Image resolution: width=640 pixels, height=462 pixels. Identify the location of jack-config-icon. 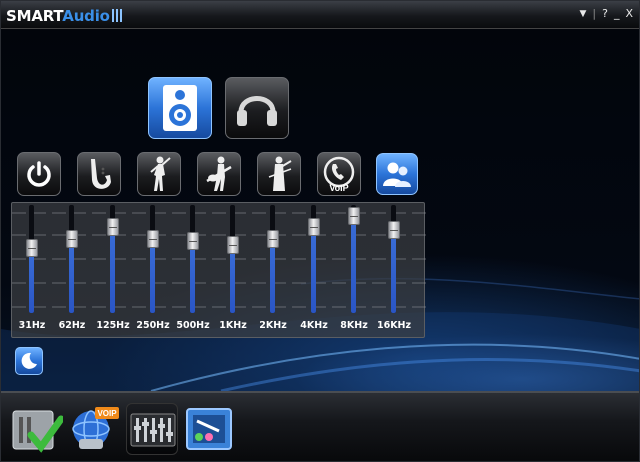
(209, 429).